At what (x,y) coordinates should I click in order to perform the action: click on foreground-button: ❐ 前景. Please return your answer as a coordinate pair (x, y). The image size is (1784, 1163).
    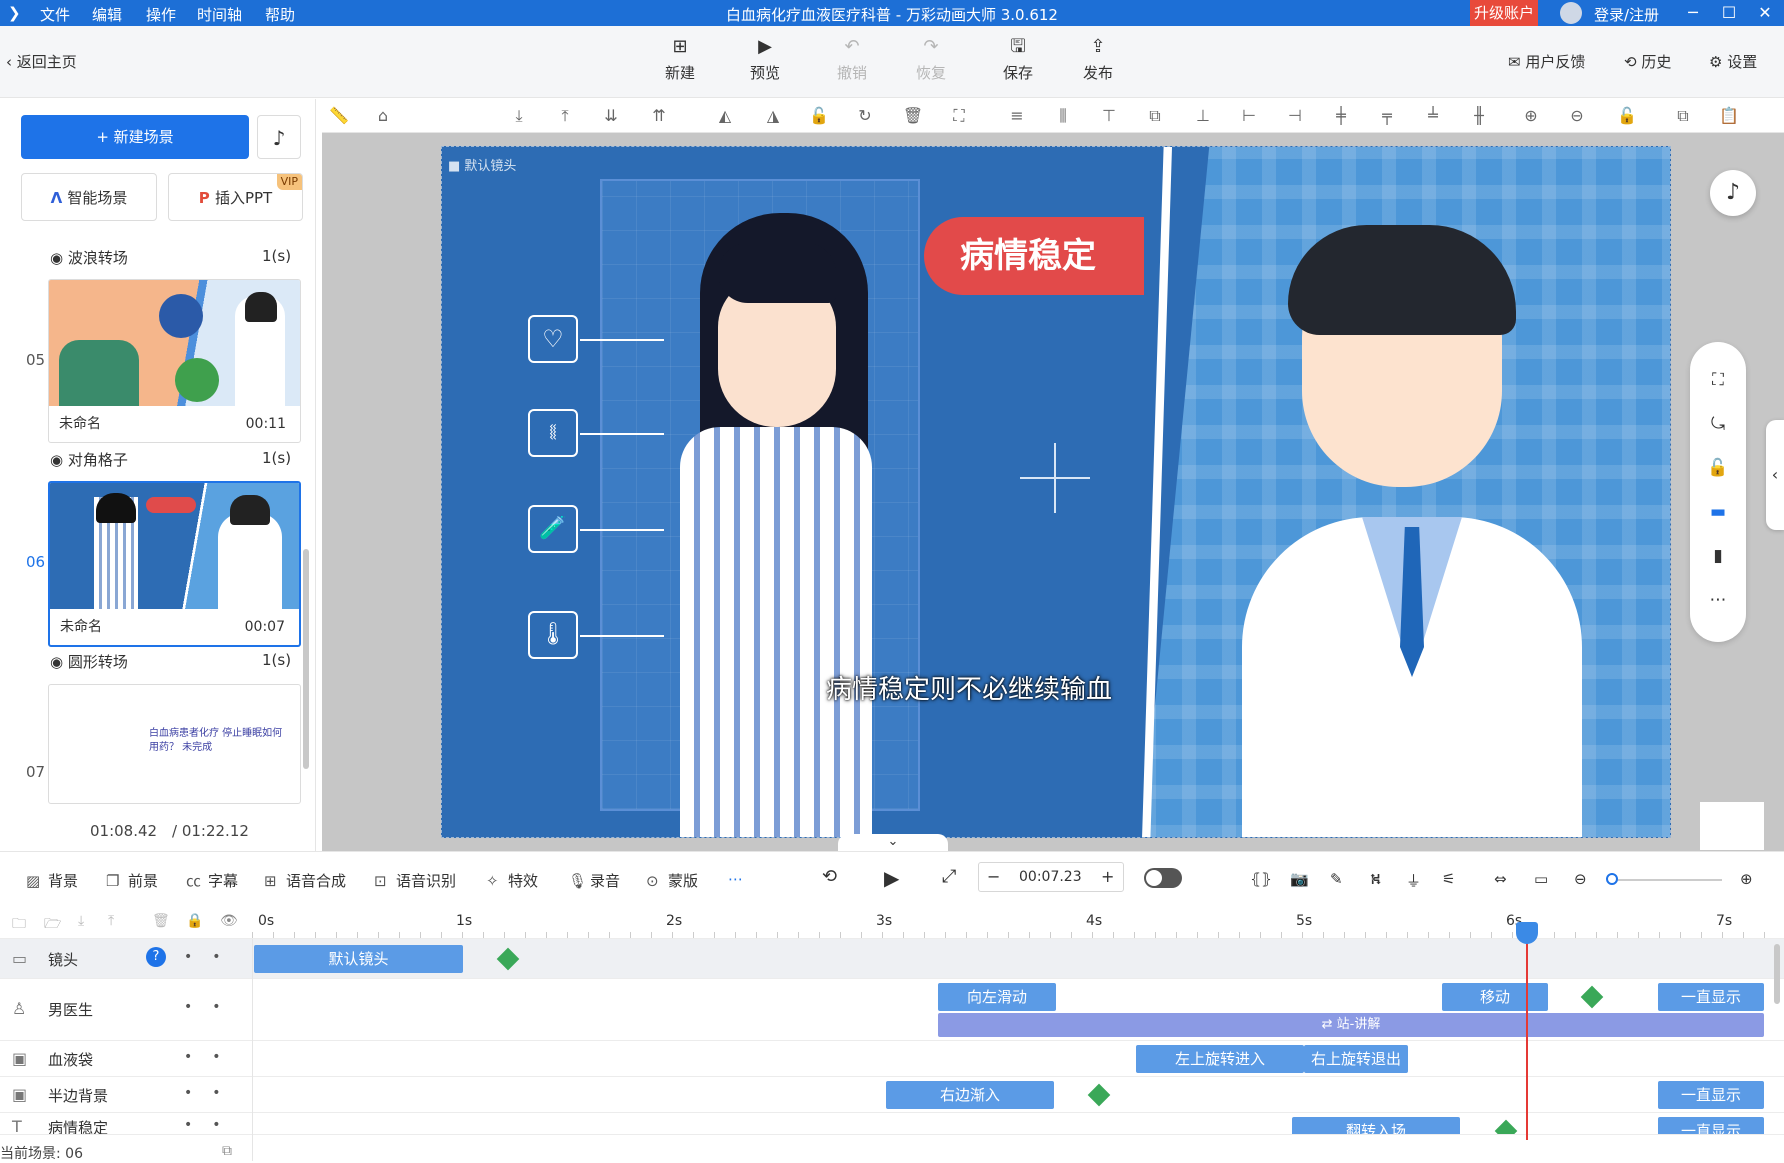
    Looking at the image, I should click on (132, 880).